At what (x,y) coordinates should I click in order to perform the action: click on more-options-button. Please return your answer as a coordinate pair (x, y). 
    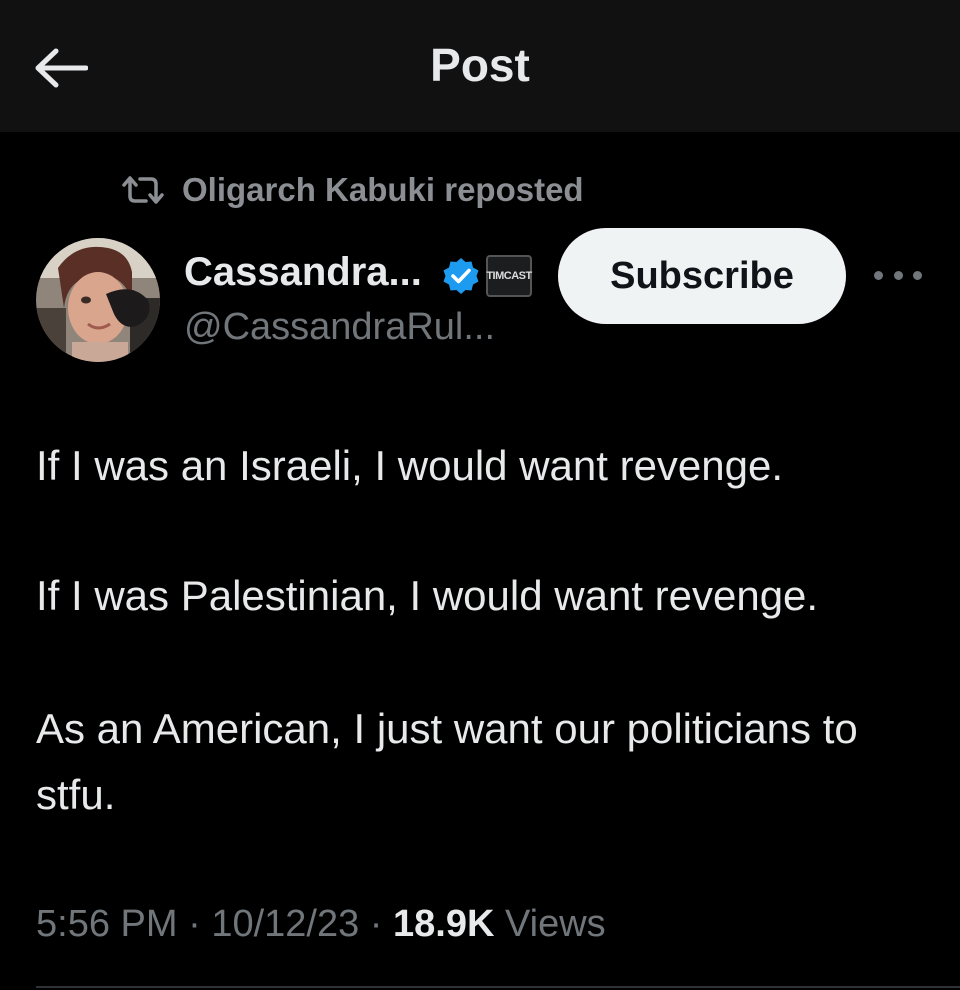
    Looking at the image, I should click on (898, 275).